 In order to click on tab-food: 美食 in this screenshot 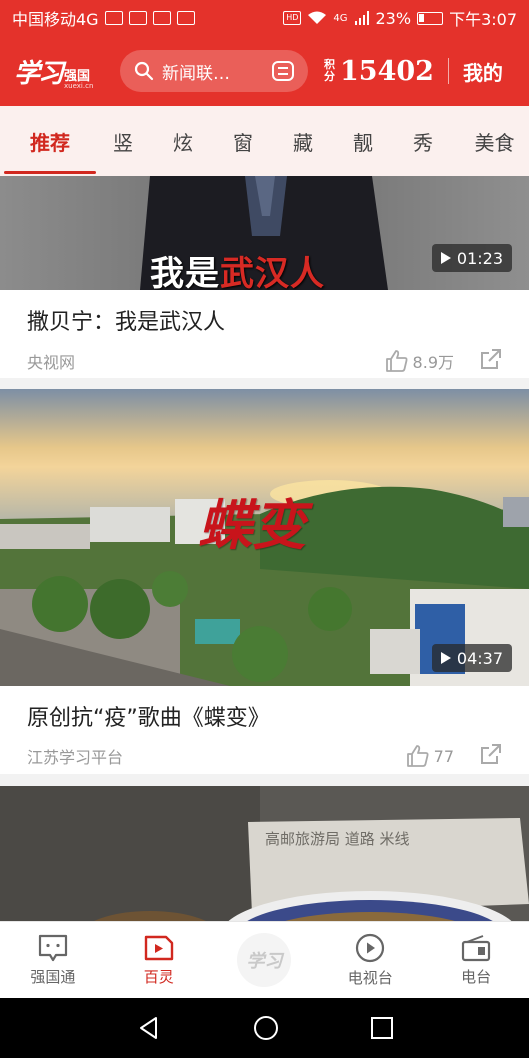, I will do `click(494, 141)`.